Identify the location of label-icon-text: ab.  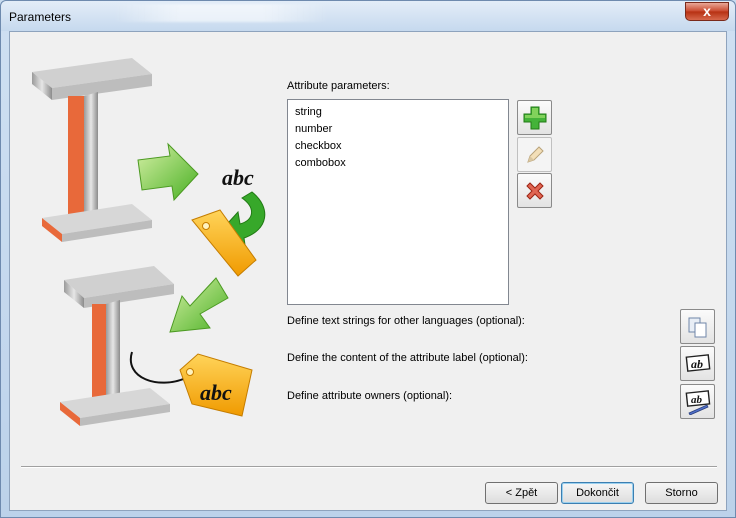
(697, 364).